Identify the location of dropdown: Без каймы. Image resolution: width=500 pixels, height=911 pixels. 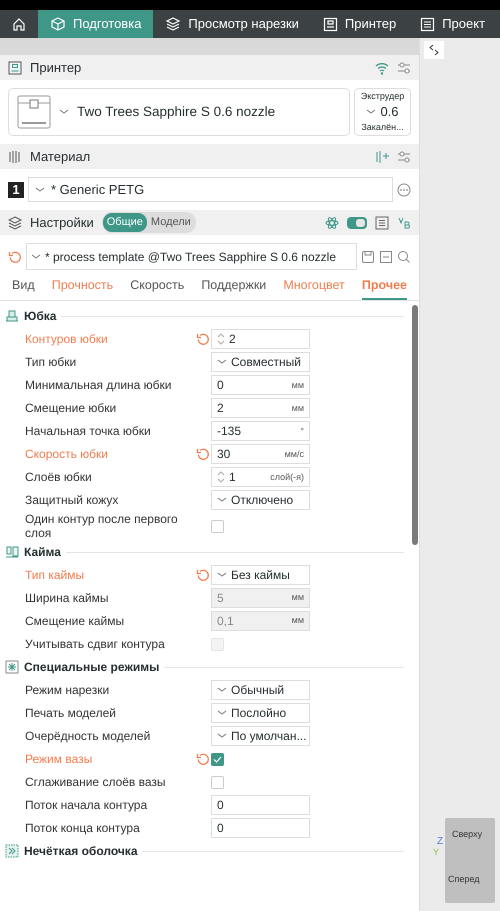
(260, 575).